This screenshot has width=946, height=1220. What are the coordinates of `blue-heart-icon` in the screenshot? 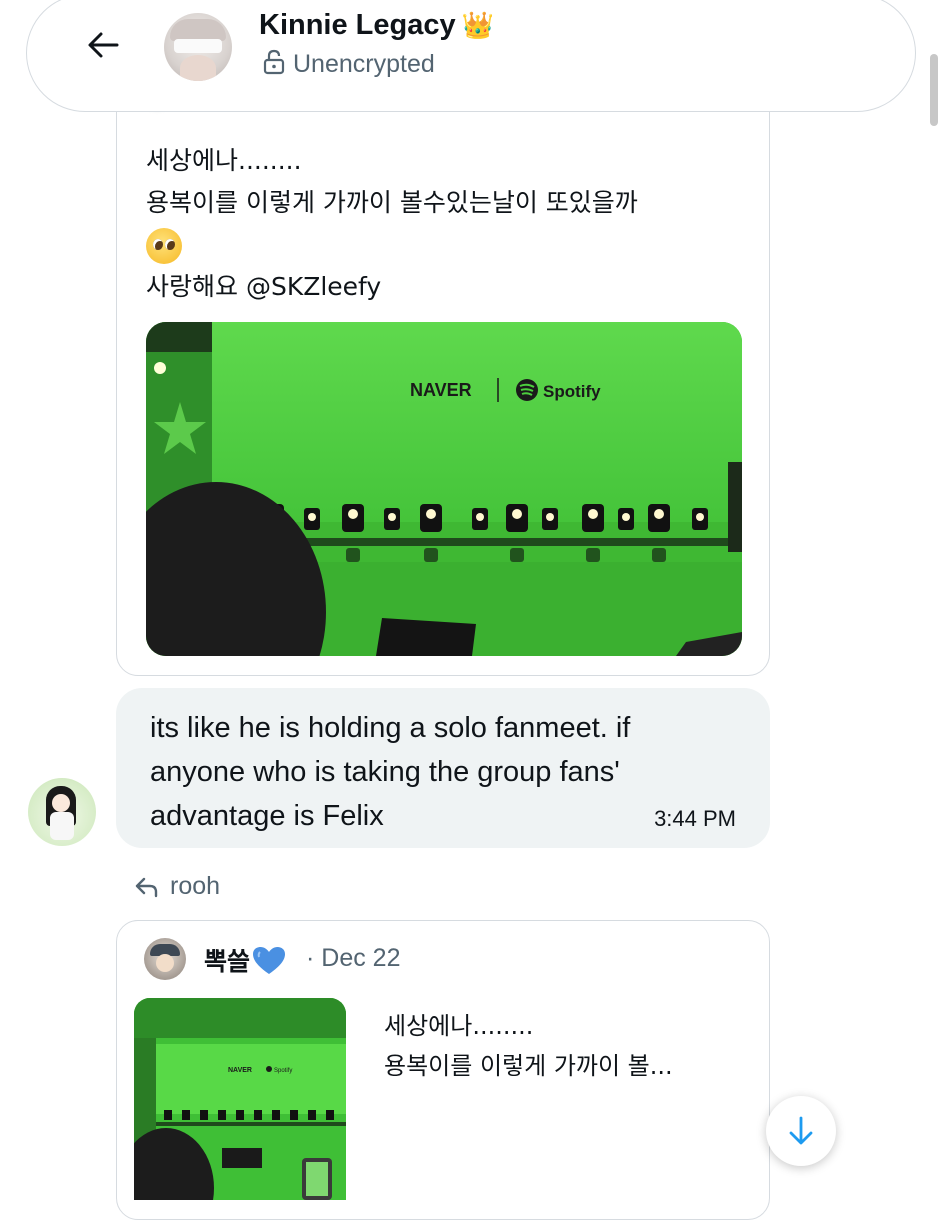 It's located at (269, 964).